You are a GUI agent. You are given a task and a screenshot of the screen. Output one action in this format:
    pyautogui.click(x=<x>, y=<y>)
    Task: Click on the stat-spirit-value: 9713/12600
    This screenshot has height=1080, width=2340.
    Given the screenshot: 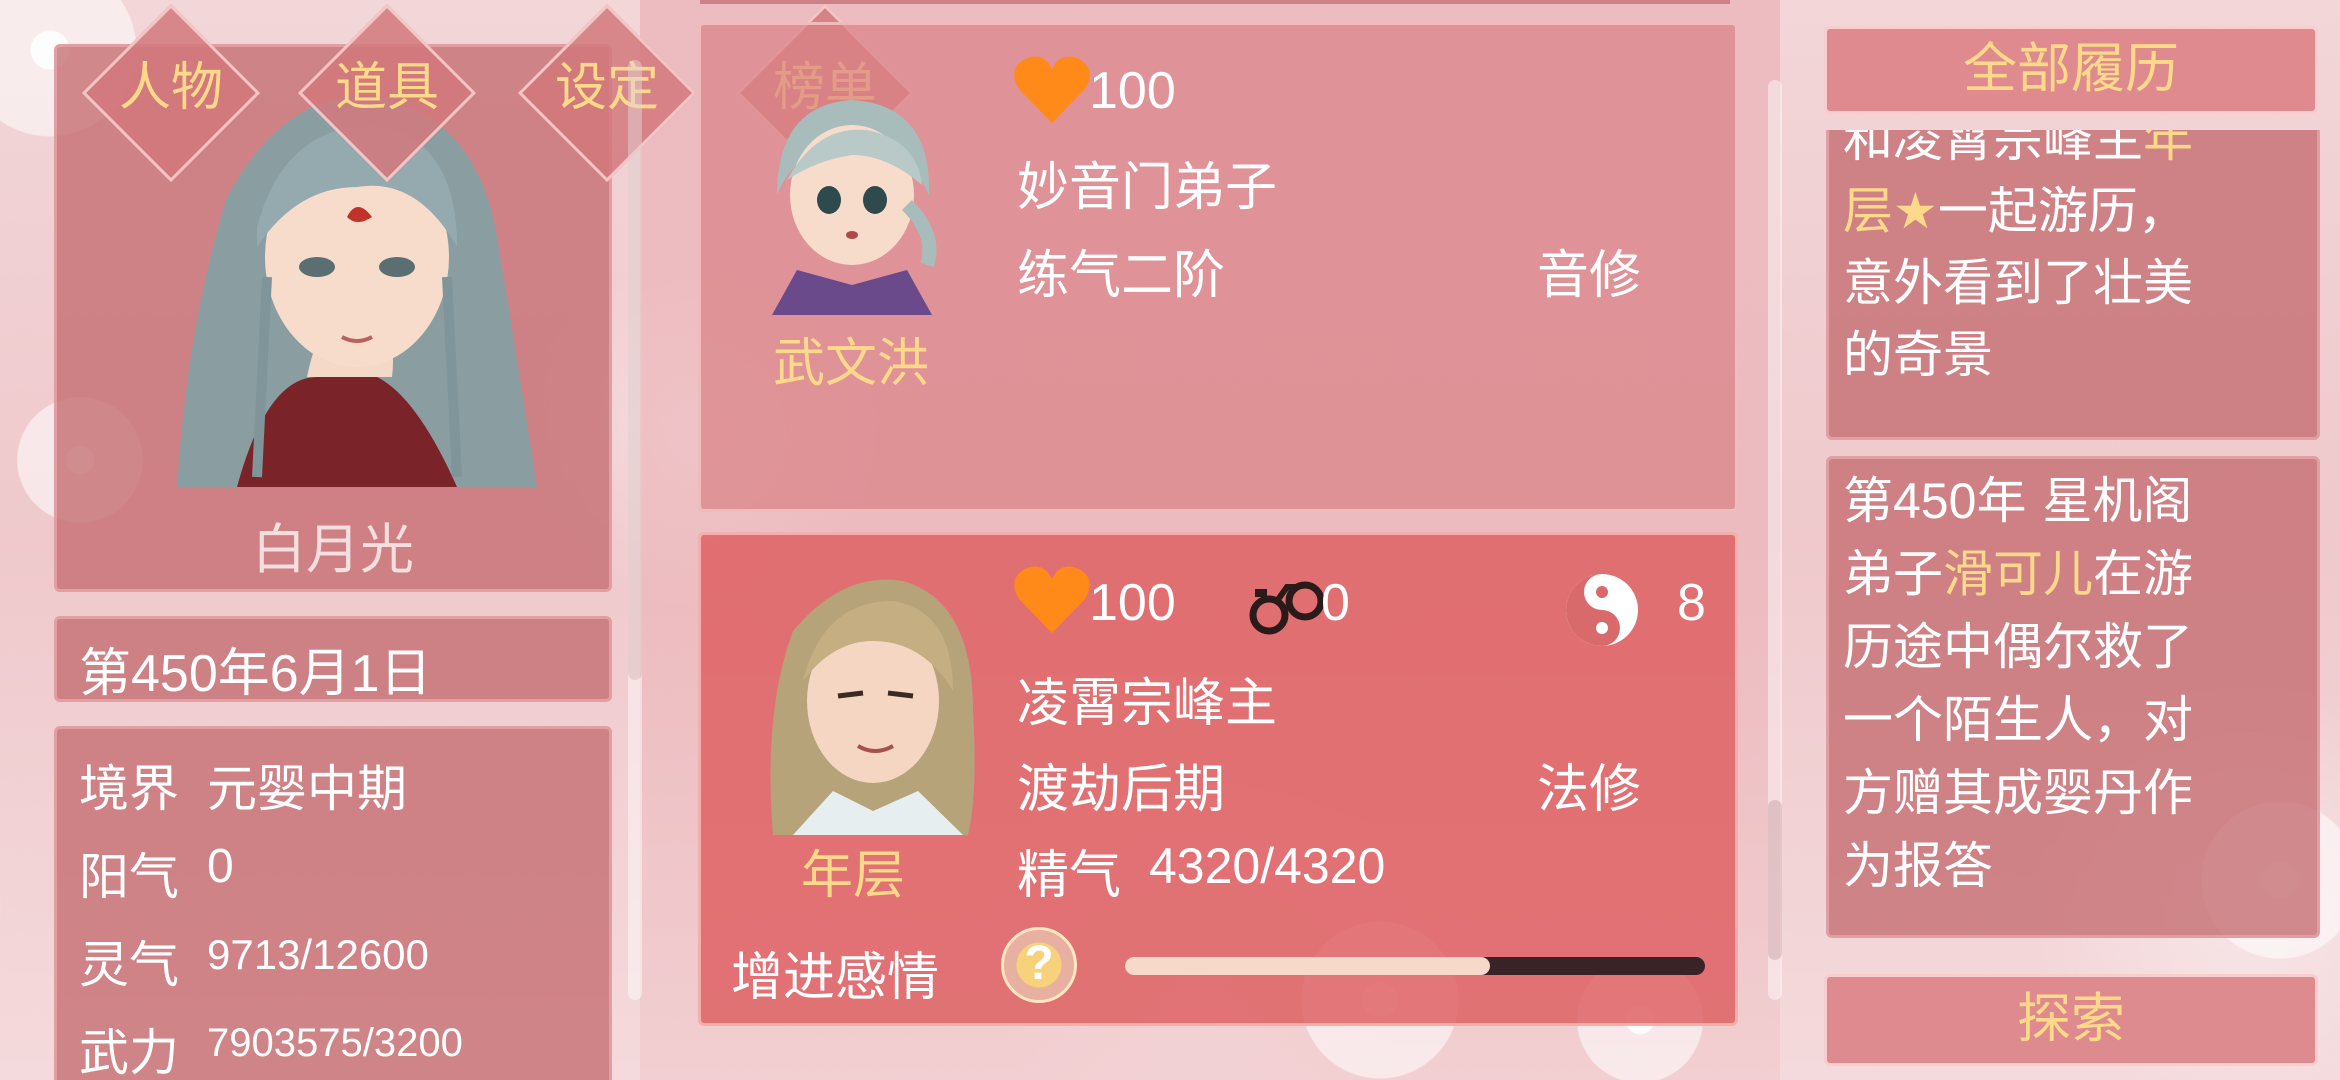 What is the action you would take?
    pyautogui.click(x=318, y=954)
    